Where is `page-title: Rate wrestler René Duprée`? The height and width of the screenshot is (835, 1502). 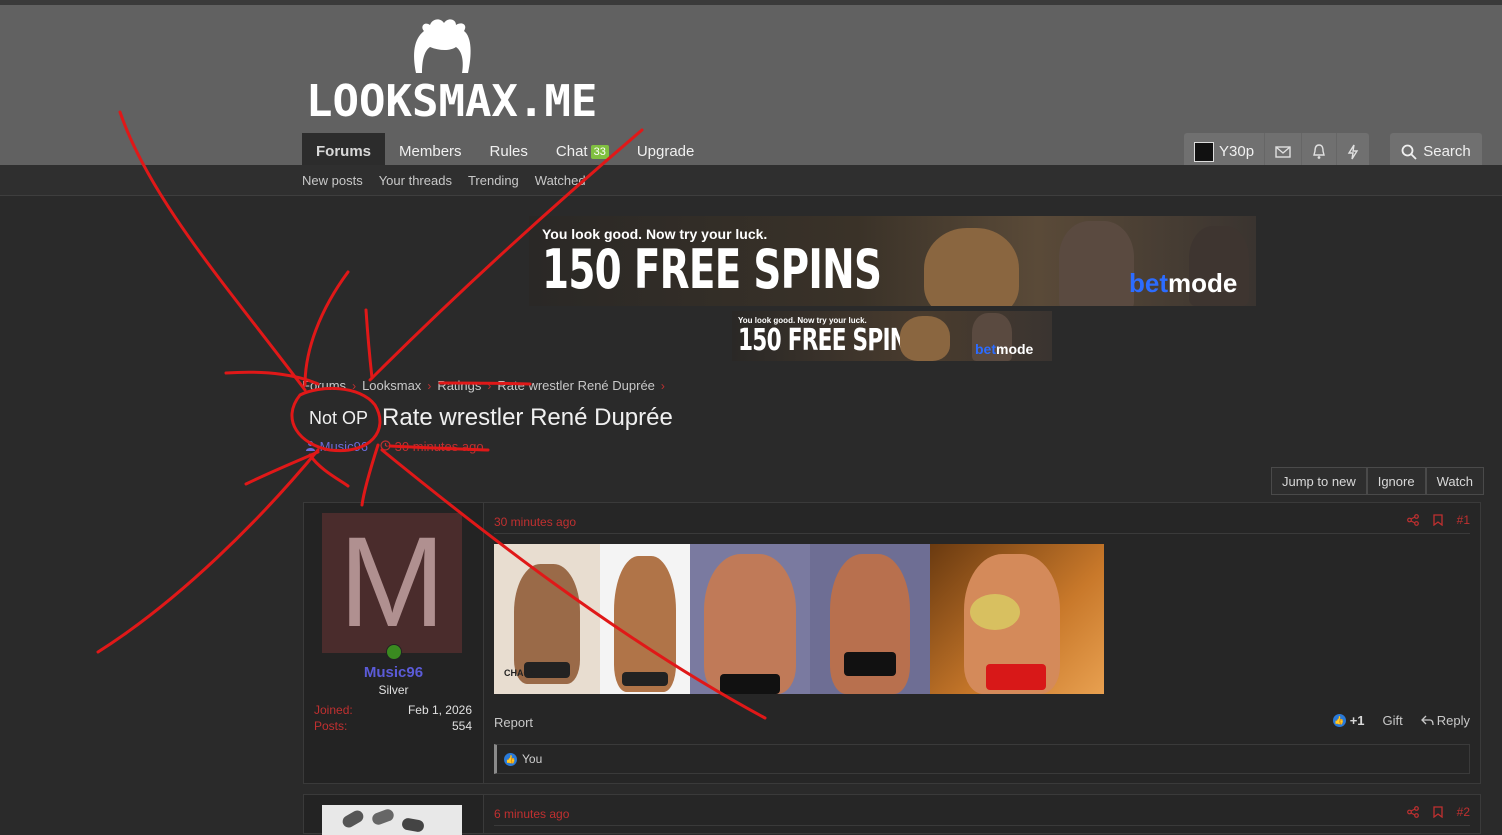
page-title: Rate wrestler René Duprée is located at coordinates (527, 417).